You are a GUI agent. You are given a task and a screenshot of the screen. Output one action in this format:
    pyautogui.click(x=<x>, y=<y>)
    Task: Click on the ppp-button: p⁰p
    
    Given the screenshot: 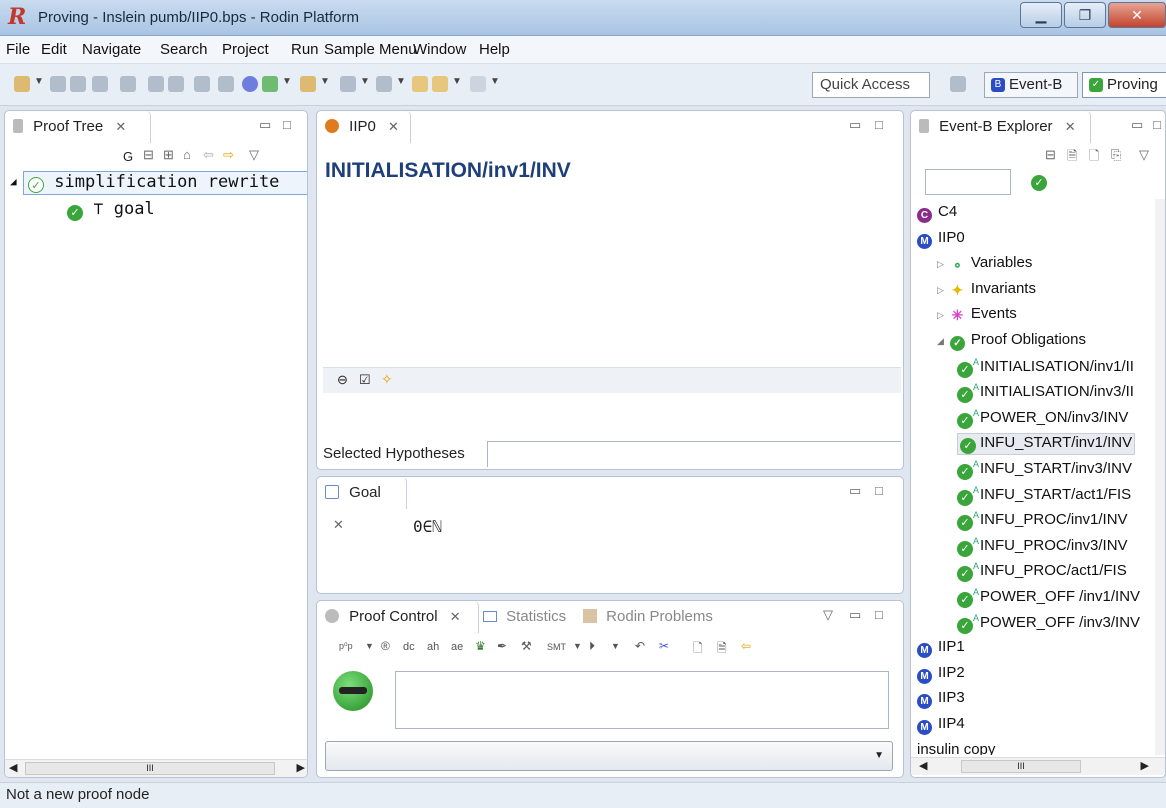 What is the action you would take?
    pyautogui.click(x=346, y=646)
    